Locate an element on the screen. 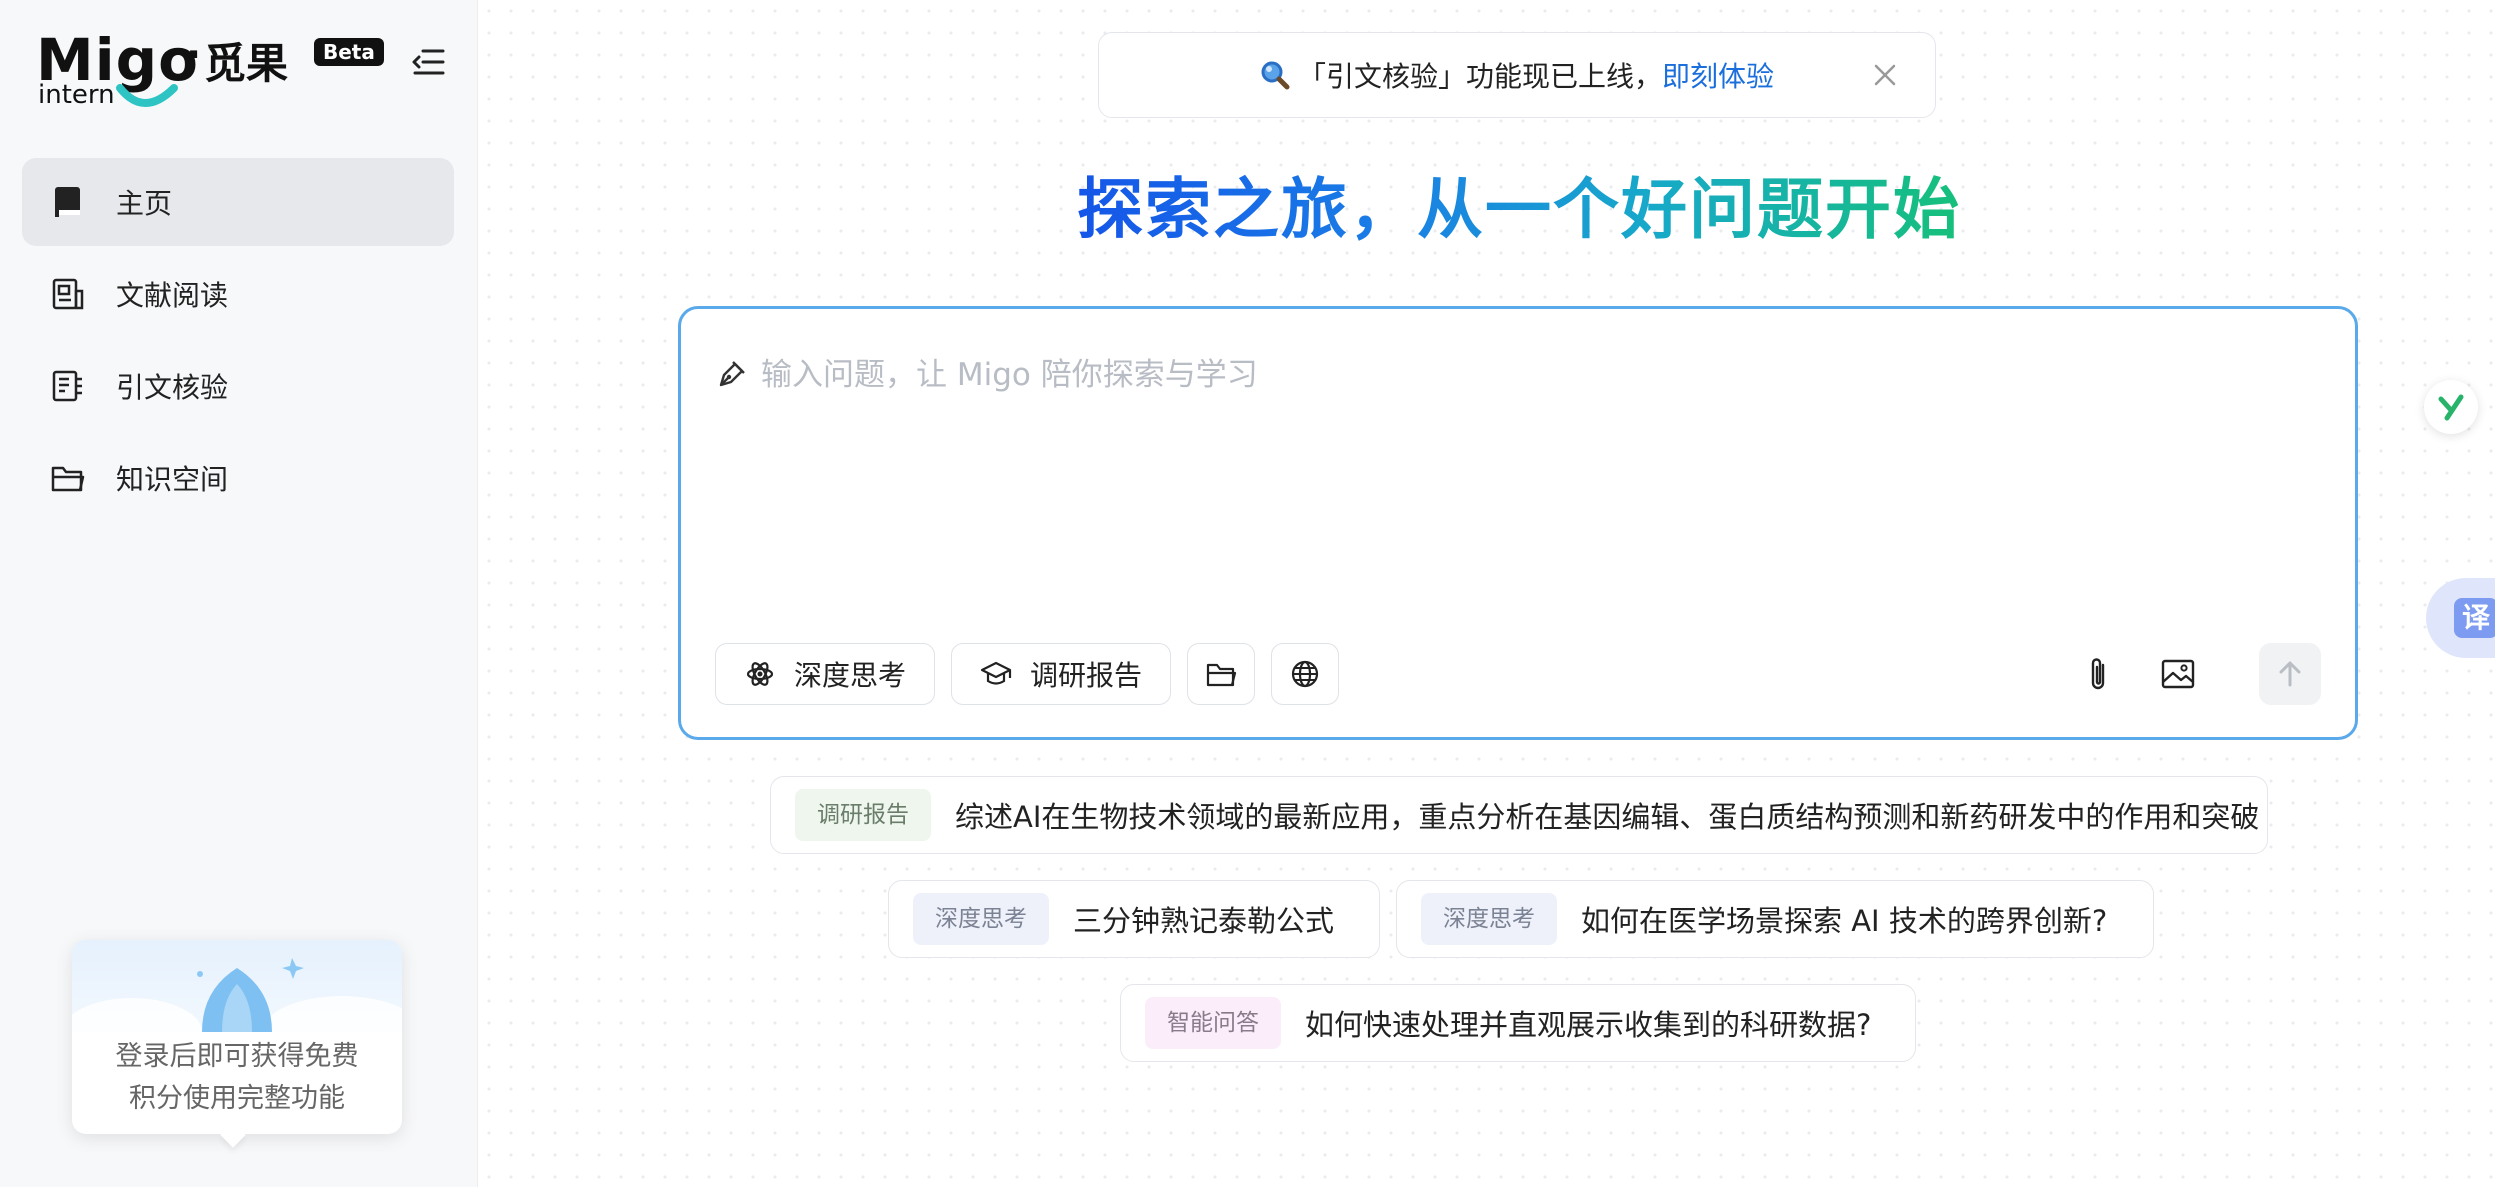 The width and height of the screenshot is (2495, 1187). suggestion-tag: 智能问答 is located at coordinates (1213, 1023).